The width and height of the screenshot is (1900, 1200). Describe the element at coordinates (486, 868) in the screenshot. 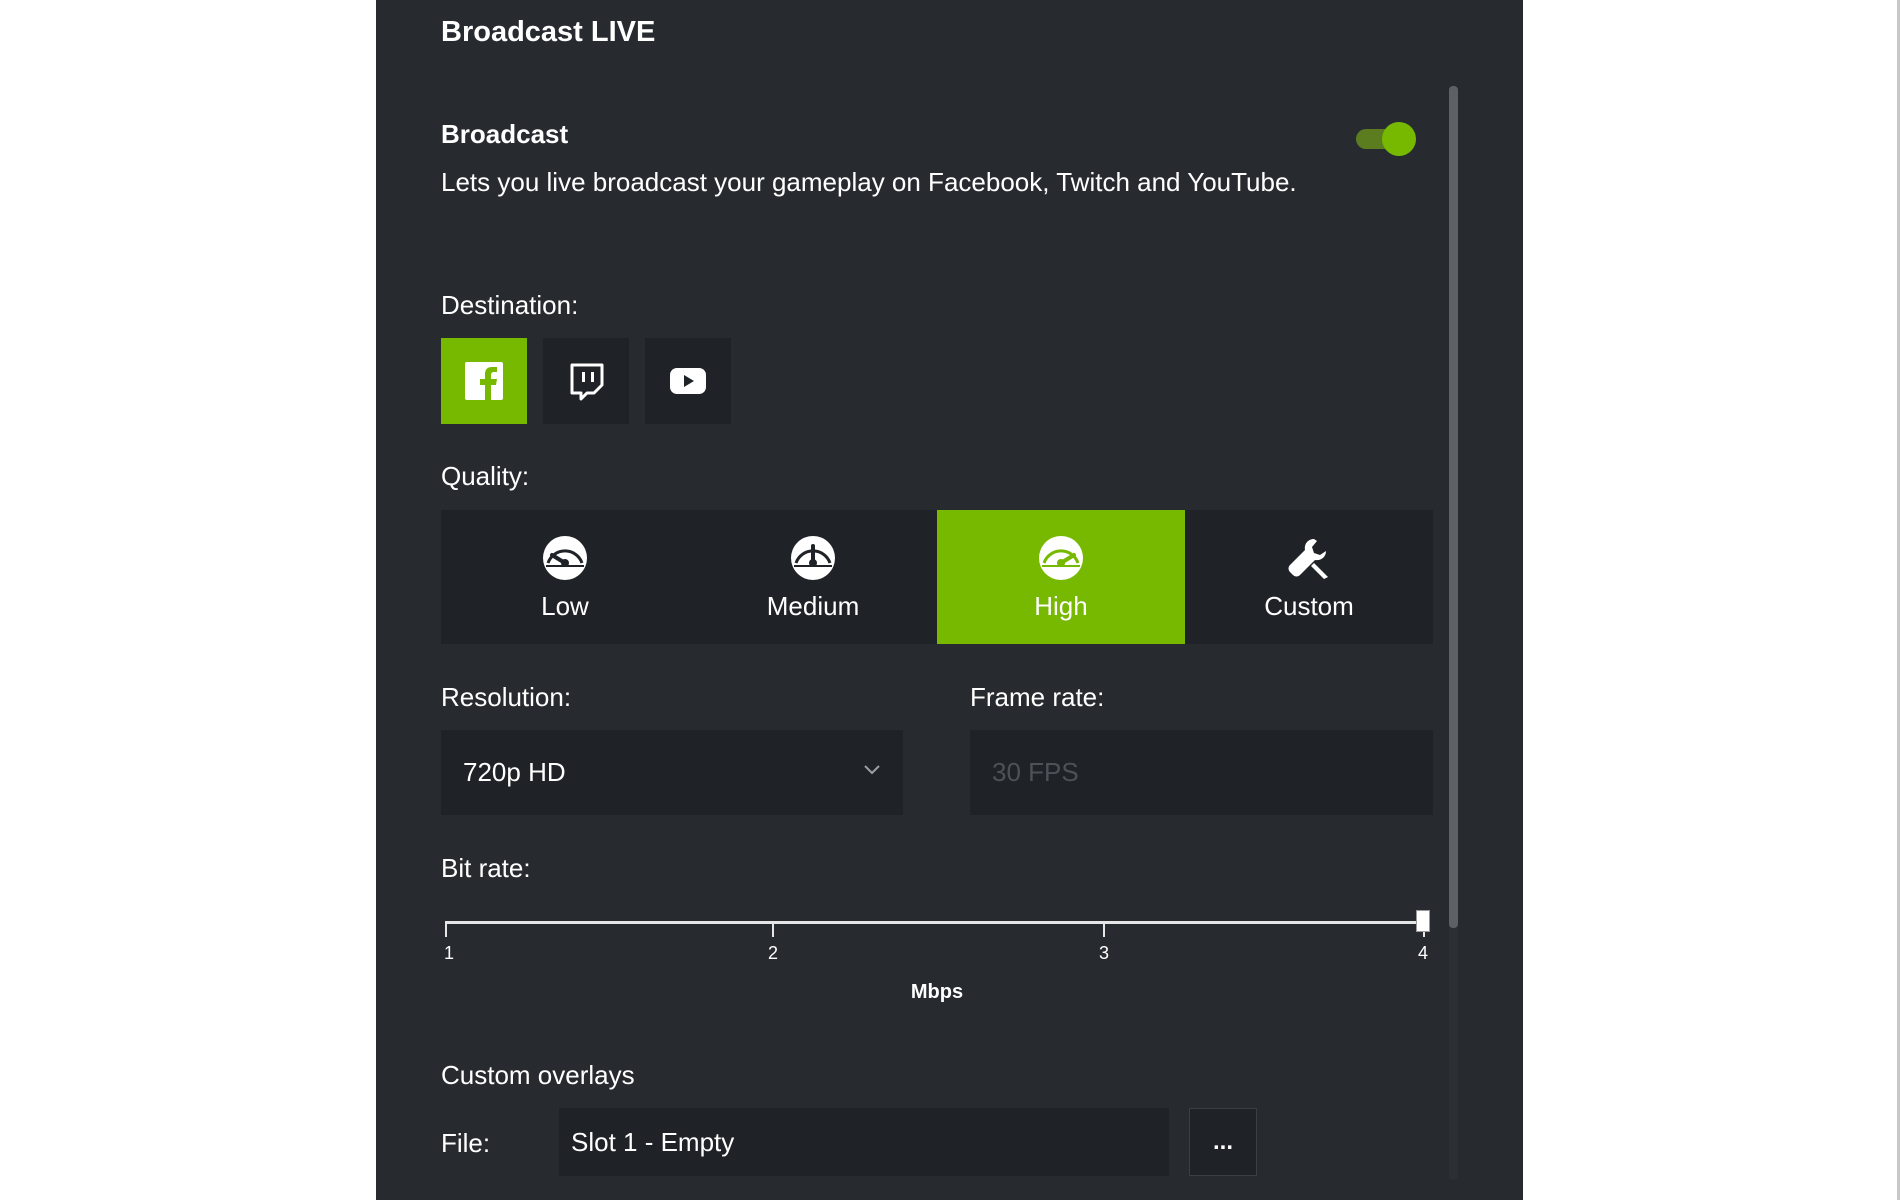

I see `bit-rate-label: Bit rate:` at that location.